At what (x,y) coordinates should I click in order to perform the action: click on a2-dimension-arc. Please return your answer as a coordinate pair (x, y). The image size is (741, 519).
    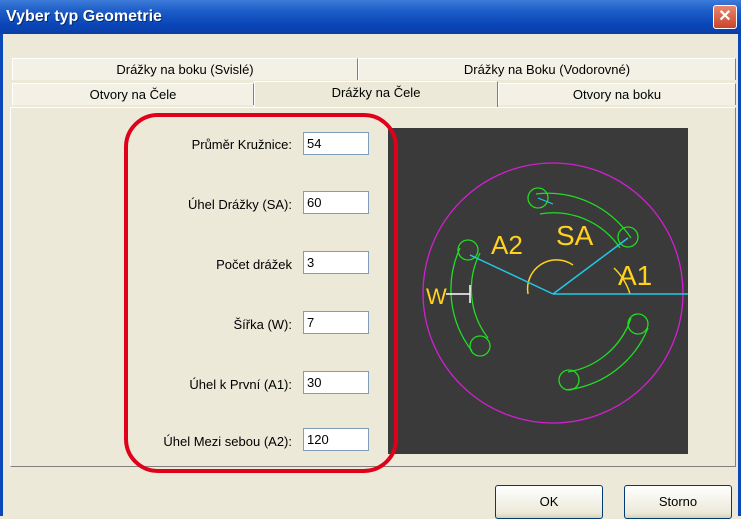
    Looking at the image, I should click on (550, 277).